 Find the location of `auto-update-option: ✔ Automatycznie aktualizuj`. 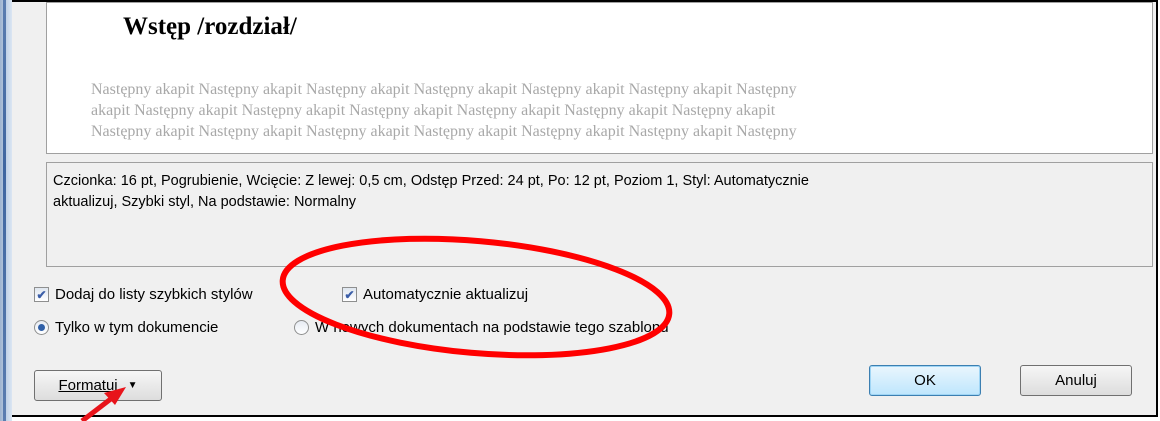

auto-update-option: ✔ Automatycznie aktualizuj is located at coordinates (435, 294).